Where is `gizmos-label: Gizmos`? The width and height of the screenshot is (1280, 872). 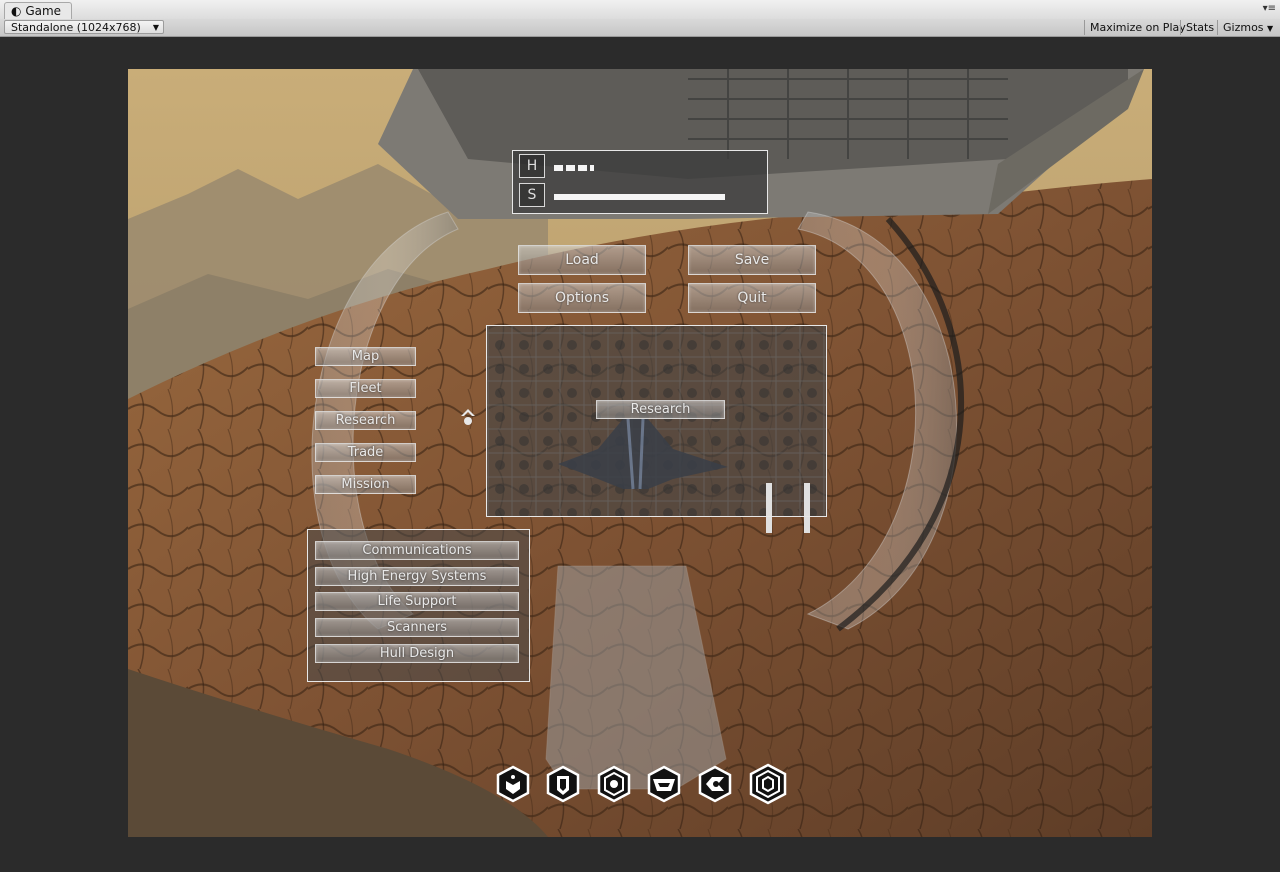
gizmos-label: Gizmos is located at coordinates (1243, 27).